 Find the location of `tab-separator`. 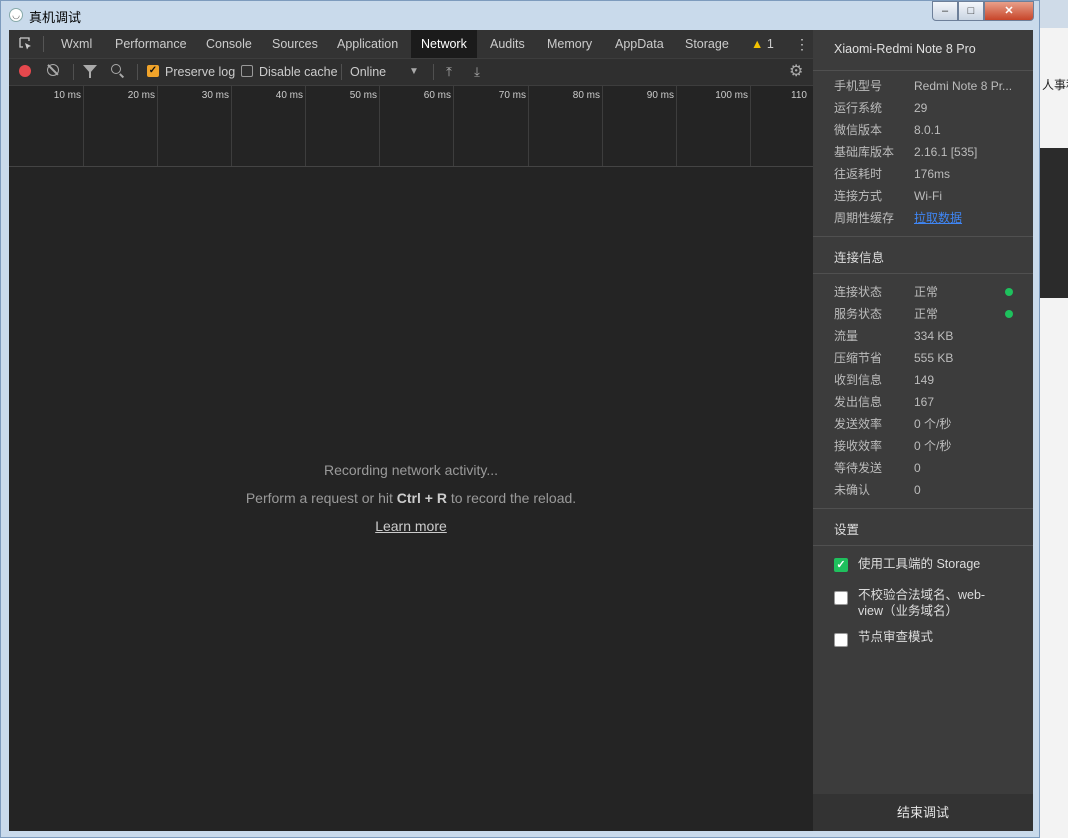

tab-separator is located at coordinates (43, 44).